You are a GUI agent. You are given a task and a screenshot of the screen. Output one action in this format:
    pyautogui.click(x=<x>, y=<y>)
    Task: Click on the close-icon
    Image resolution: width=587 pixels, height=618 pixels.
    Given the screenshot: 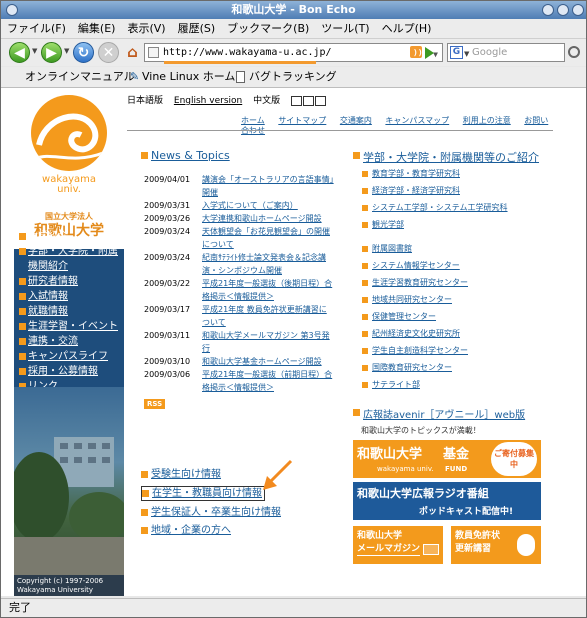 What is the action you would take?
    pyautogui.click(x=578, y=10)
    